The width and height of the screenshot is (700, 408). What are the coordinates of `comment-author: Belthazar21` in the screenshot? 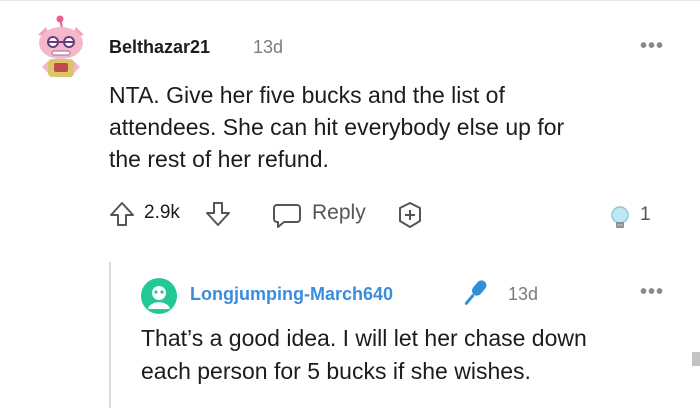 It's located at (159, 47).